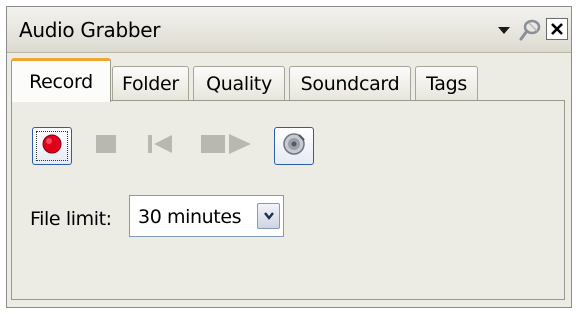 The width and height of the screenshot is (578, 314). I want to click on title-bar: Audio Grabber, so click(289, 30).